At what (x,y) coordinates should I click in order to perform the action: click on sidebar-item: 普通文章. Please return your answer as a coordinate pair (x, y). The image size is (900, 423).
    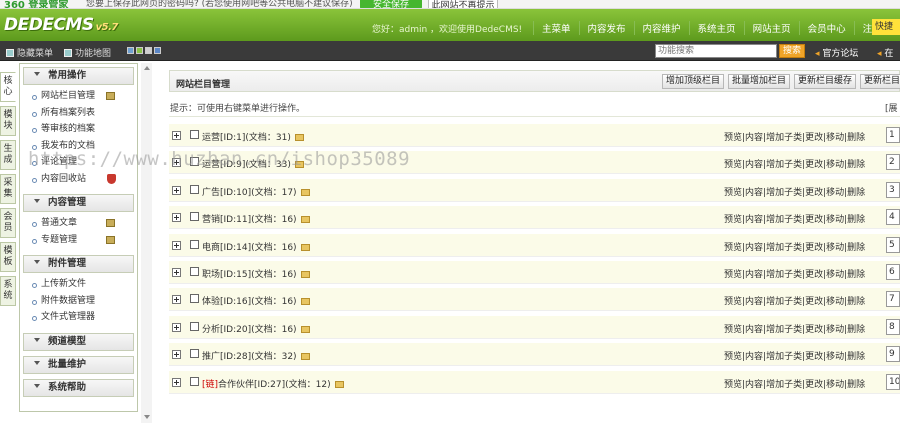
    Looking at the image, I should click on (78, 223).